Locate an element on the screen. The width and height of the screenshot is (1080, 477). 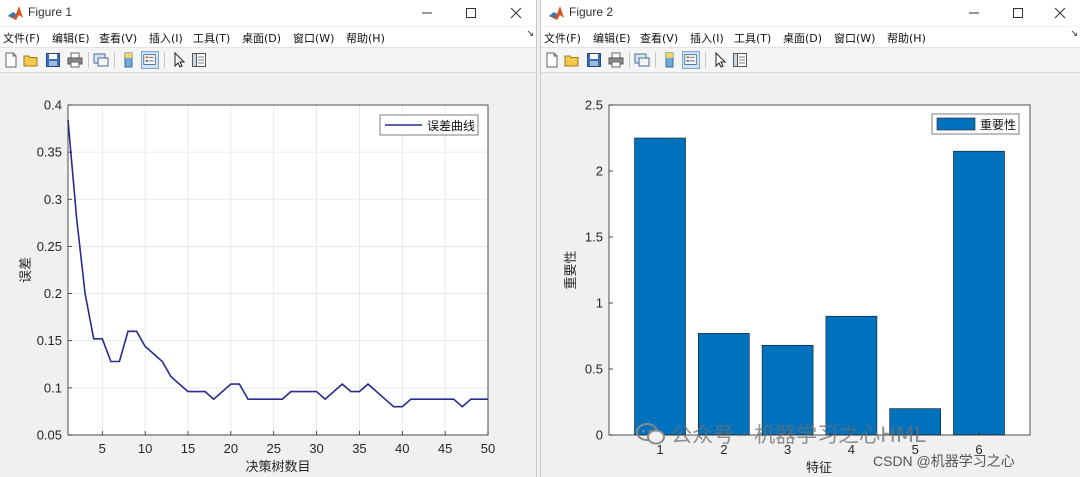
y-tick-label: 0.2 is located at coordinates (53, 293).